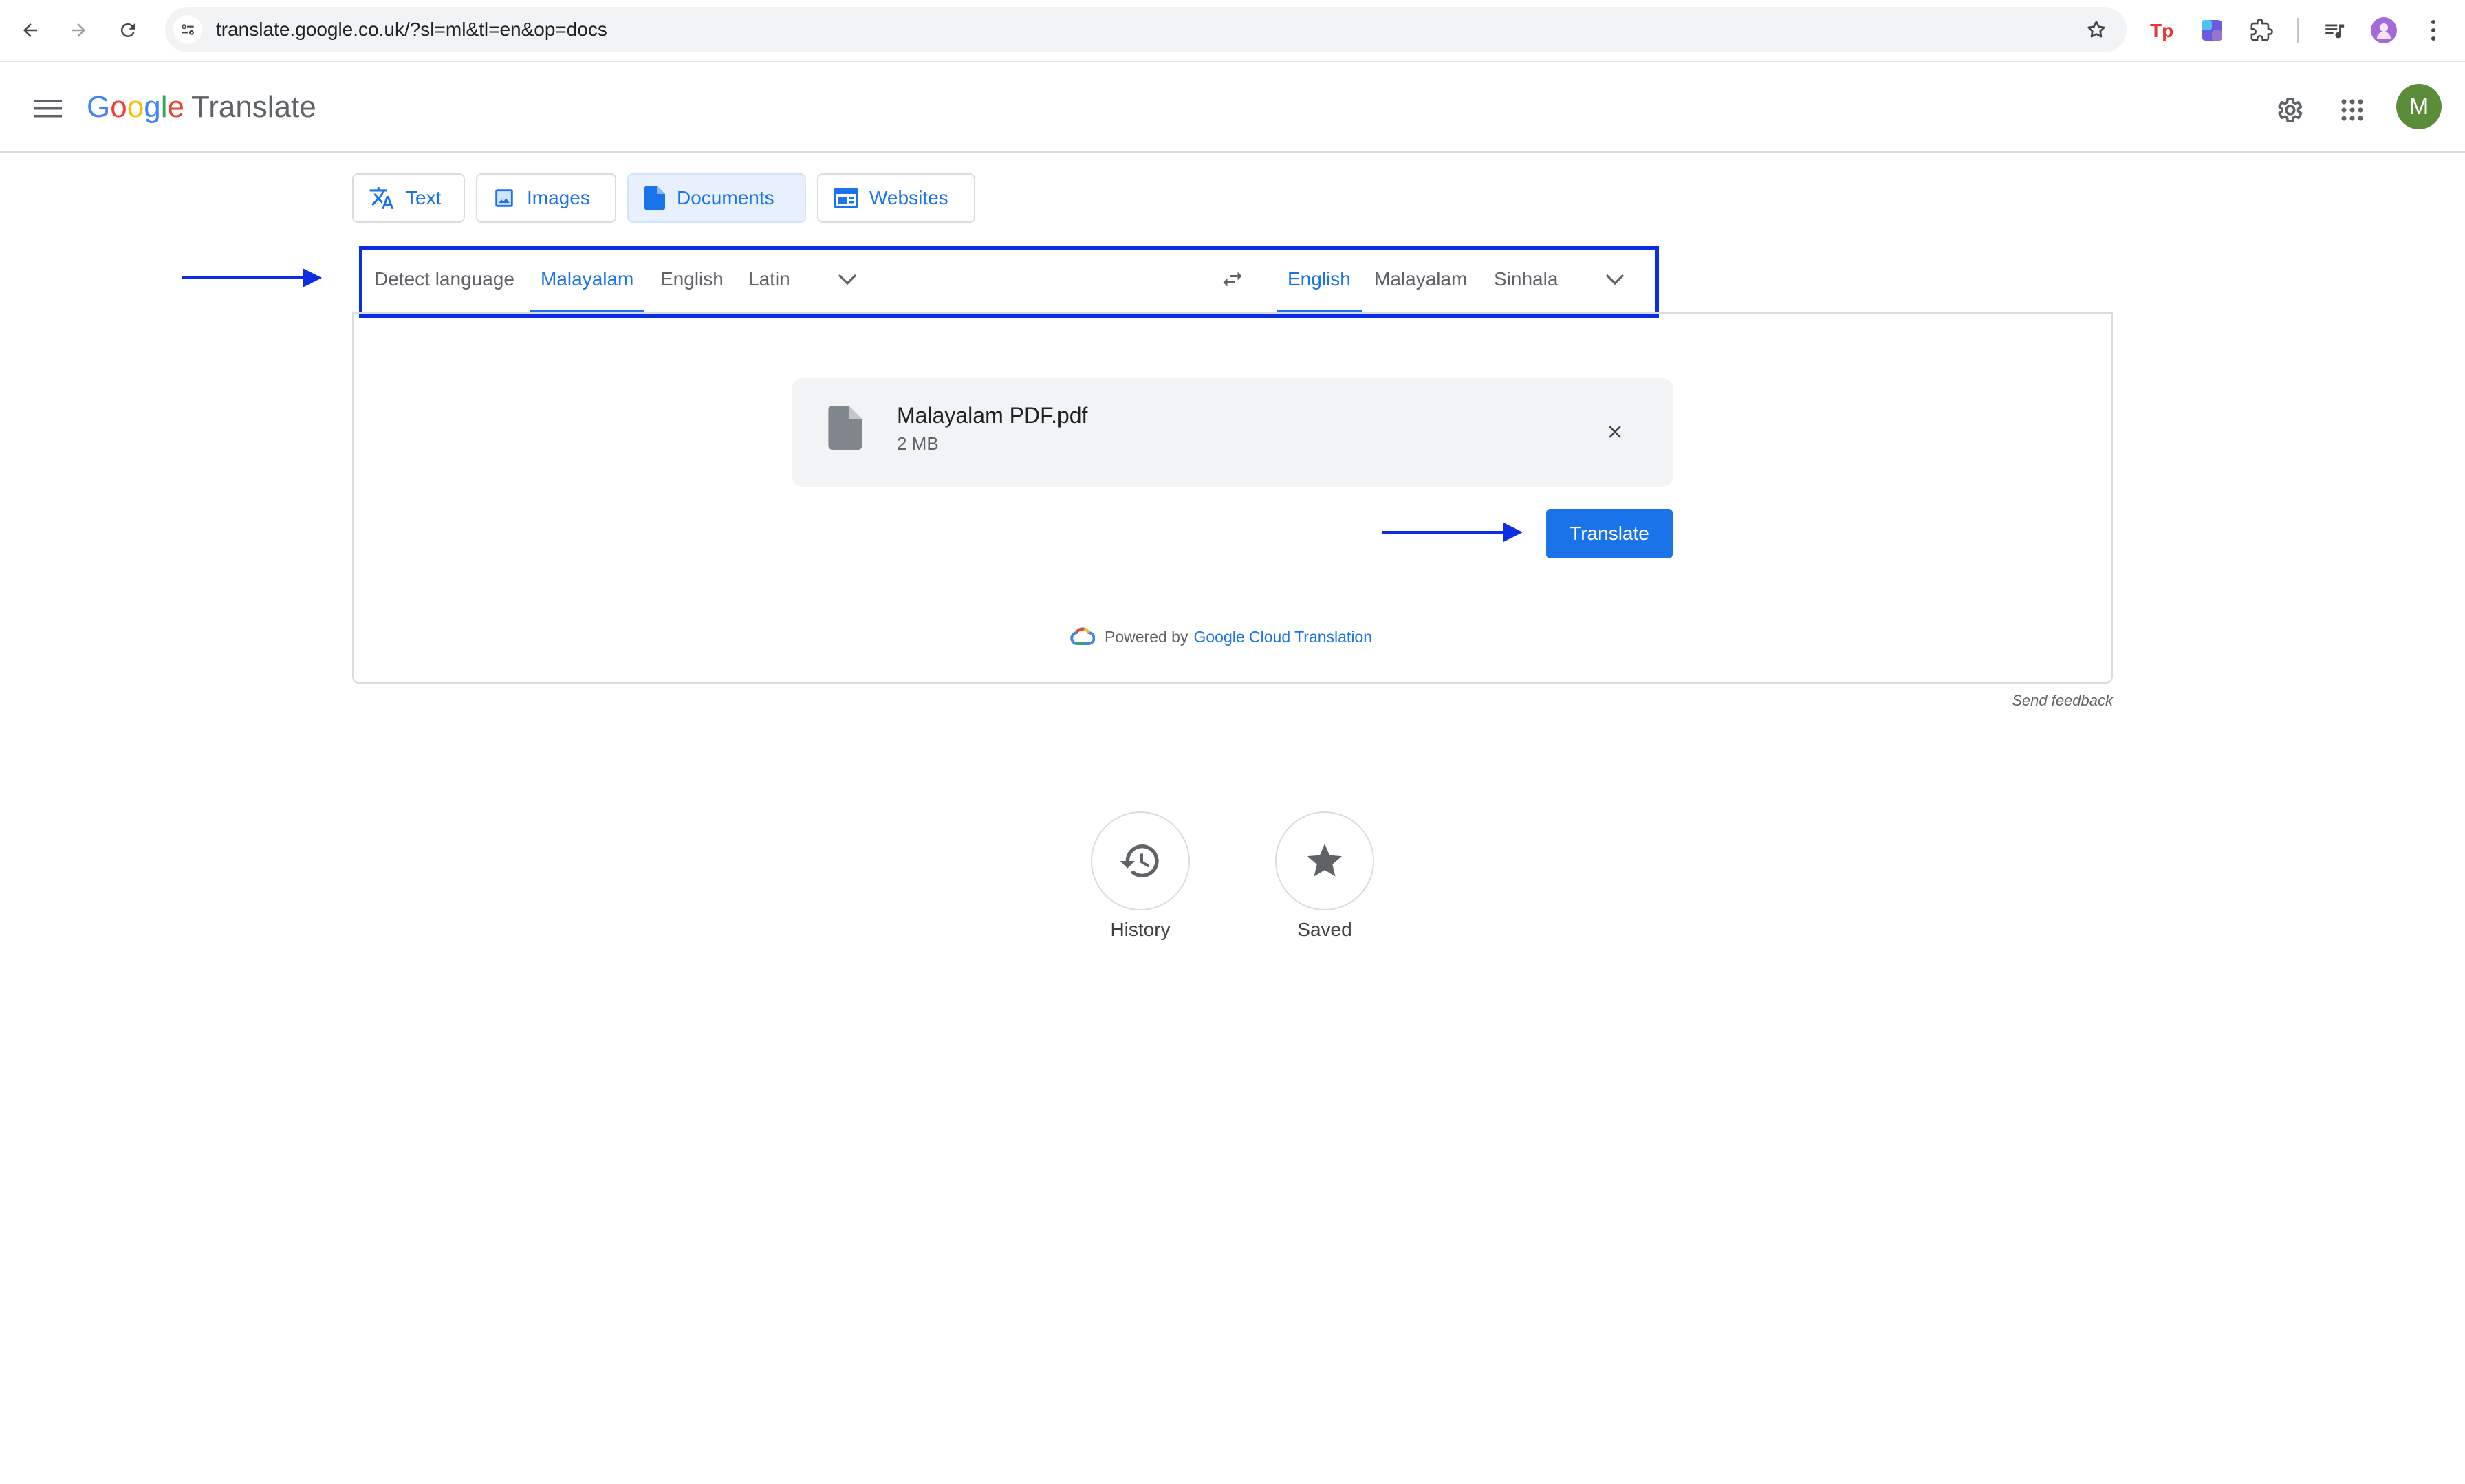  I want to click on annotation-arrow-translate, so click(1453, 532).